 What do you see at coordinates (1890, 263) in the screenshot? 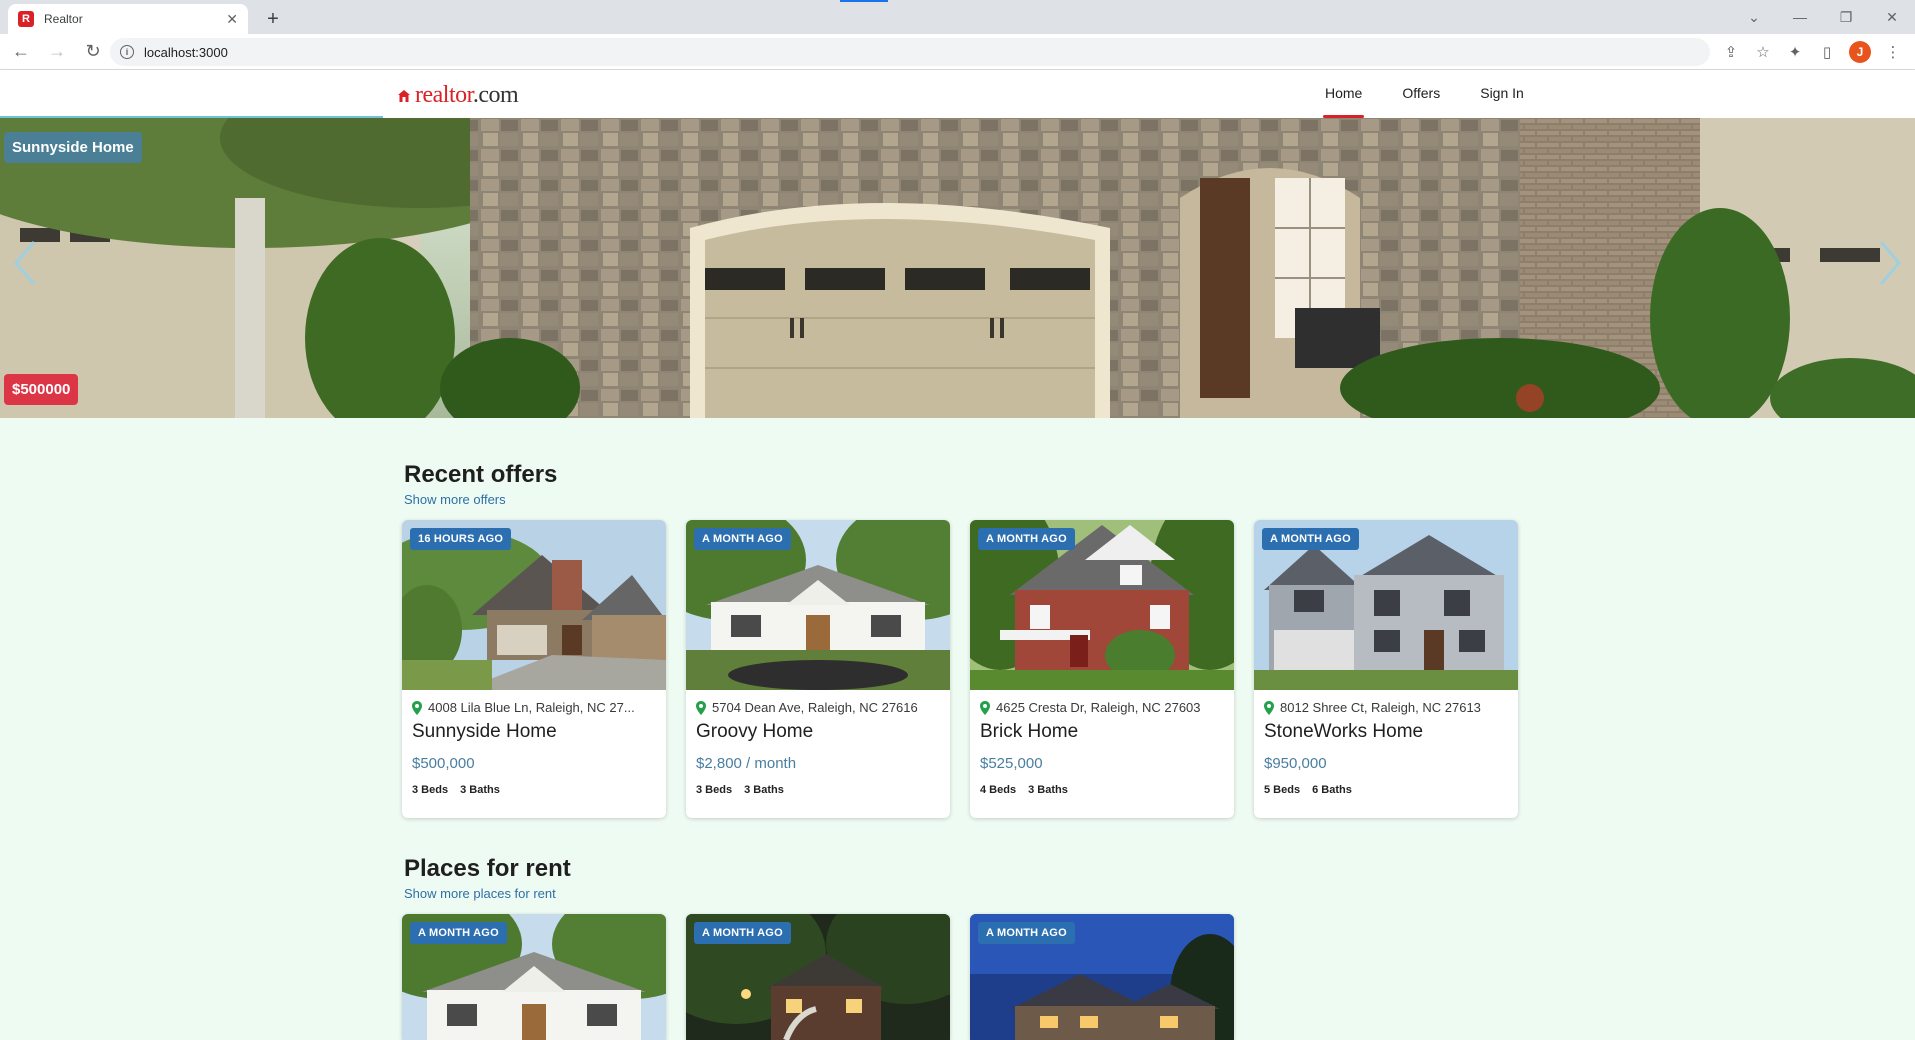
I see `chevron-right-icon` at bounding box center [1890, 263].